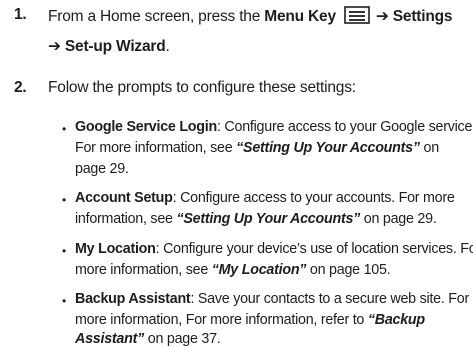 This screenshot has width=473, height=347. I want to click on menu-key-label: Menu Key, so click(300, 16).